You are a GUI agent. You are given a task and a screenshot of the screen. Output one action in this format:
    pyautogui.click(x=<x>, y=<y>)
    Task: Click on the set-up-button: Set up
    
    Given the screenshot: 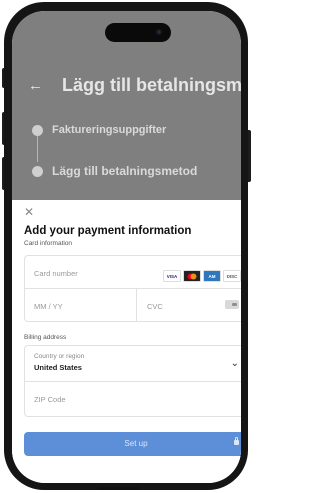 What is the action you would take?
    pyautogui.click(x=132, y=444)
    